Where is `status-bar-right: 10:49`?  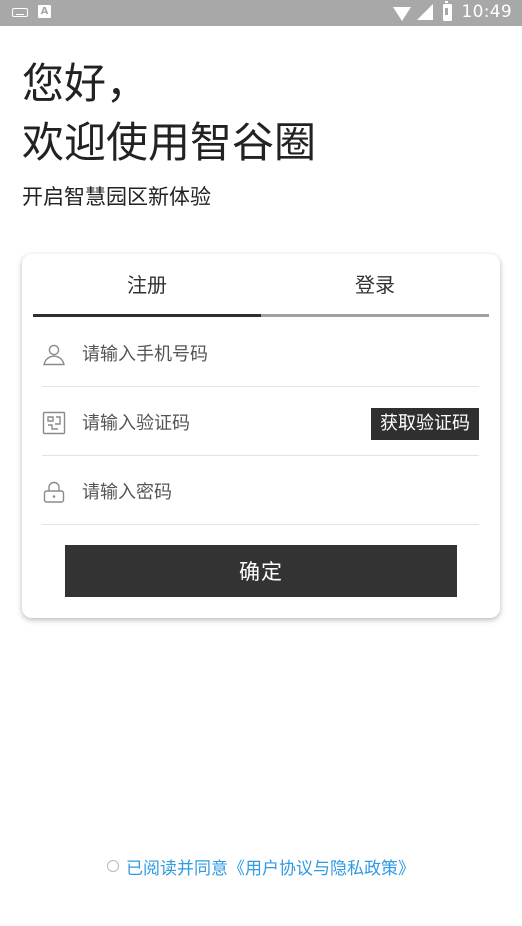 status-bar-right: 10:49 is located at coordinates (452, 11).